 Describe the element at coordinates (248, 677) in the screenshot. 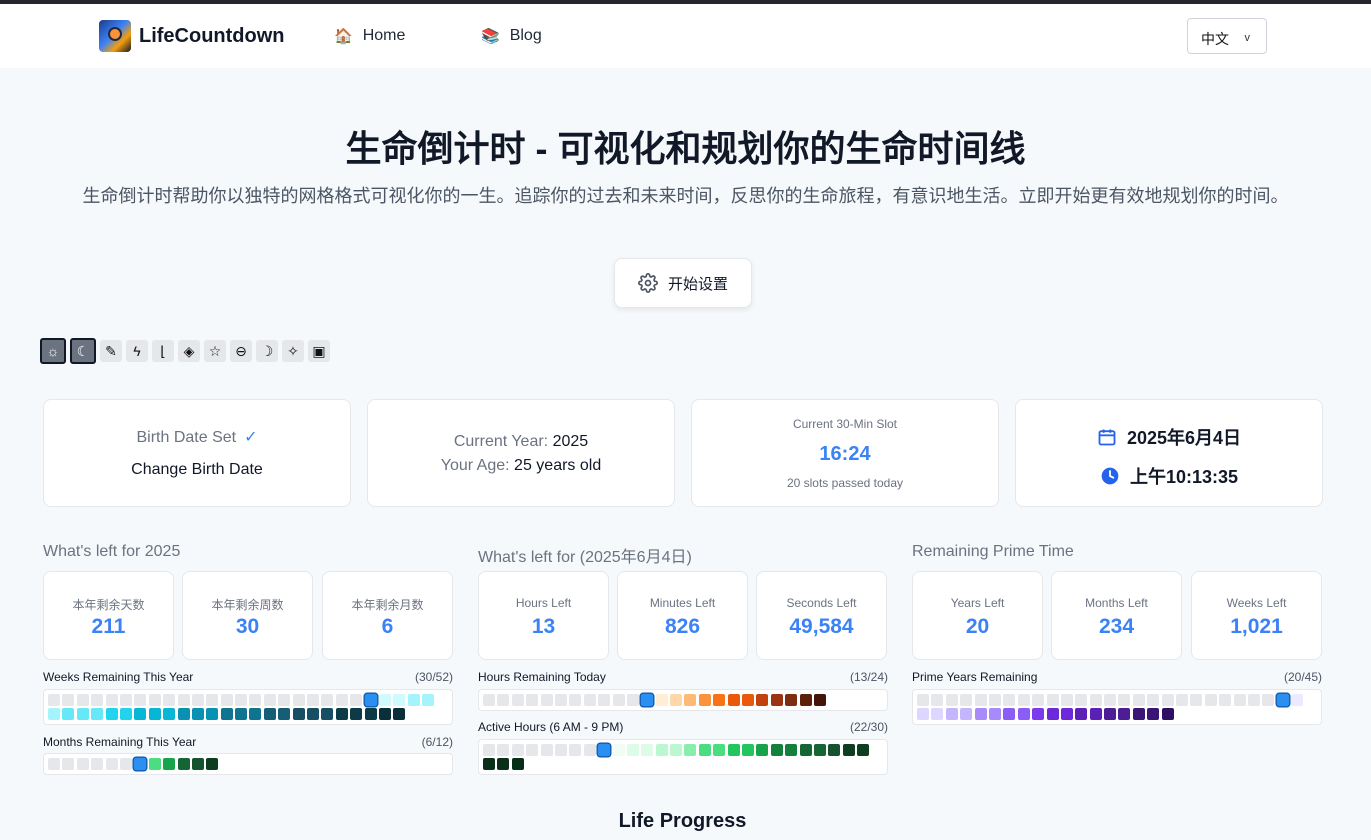

I see `weeks-grid-header: Weeks Remaining This Year (30/52)` at that location.